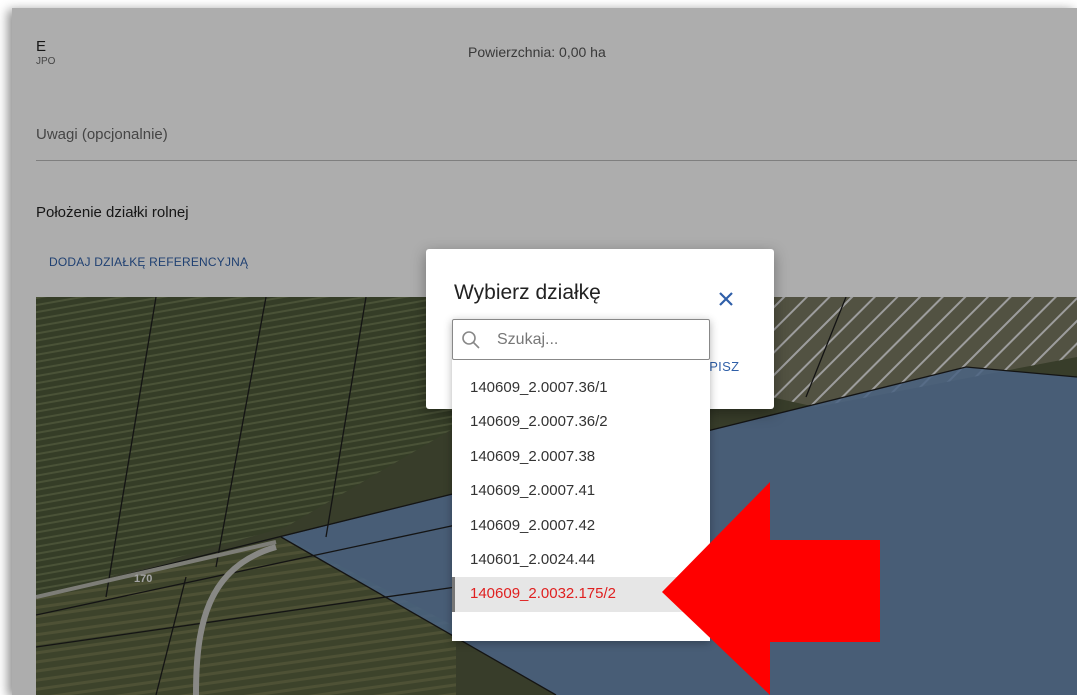  What do you see at coordinates (581, 388) in the screenshot?
I see `parcel-option: 140609_2.0007.36/1` at bounding box center [581, 388].